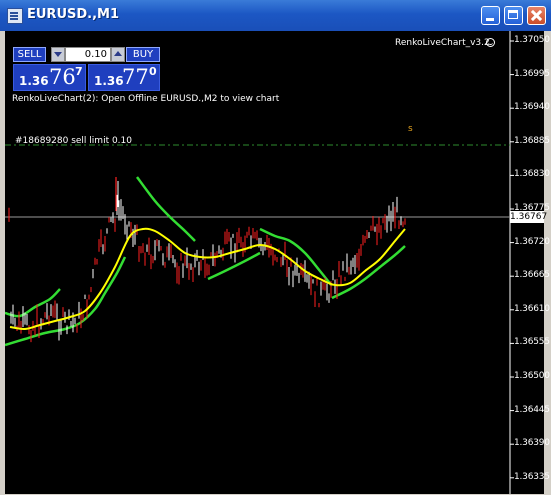  What do you see at coordinates (532, 308) in the screenshot?
I see `price-tick-label: 1.36610` at bounding box center [532, 308].